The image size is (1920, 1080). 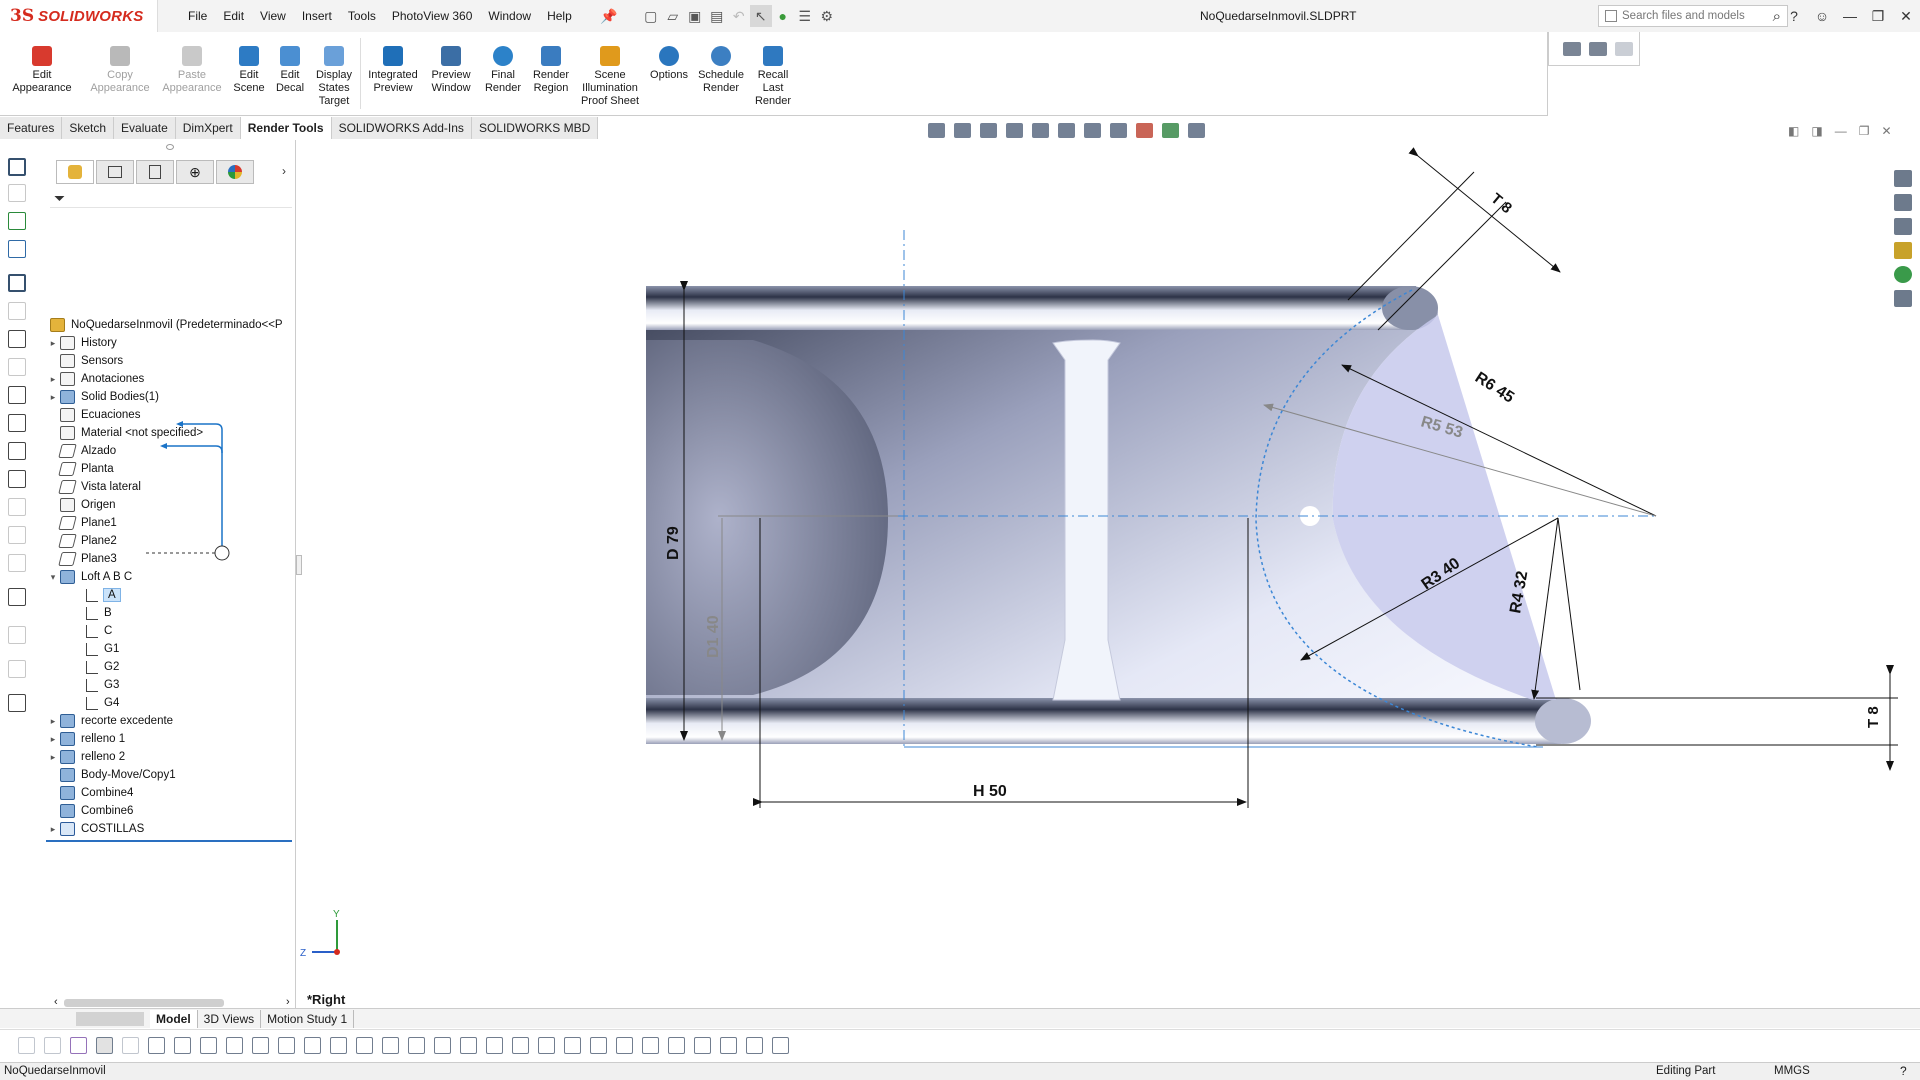 What do you see at coordinates (92, 613) in the screenshot?
I see `tree-item-b: B` at bounding box center [92, 613].